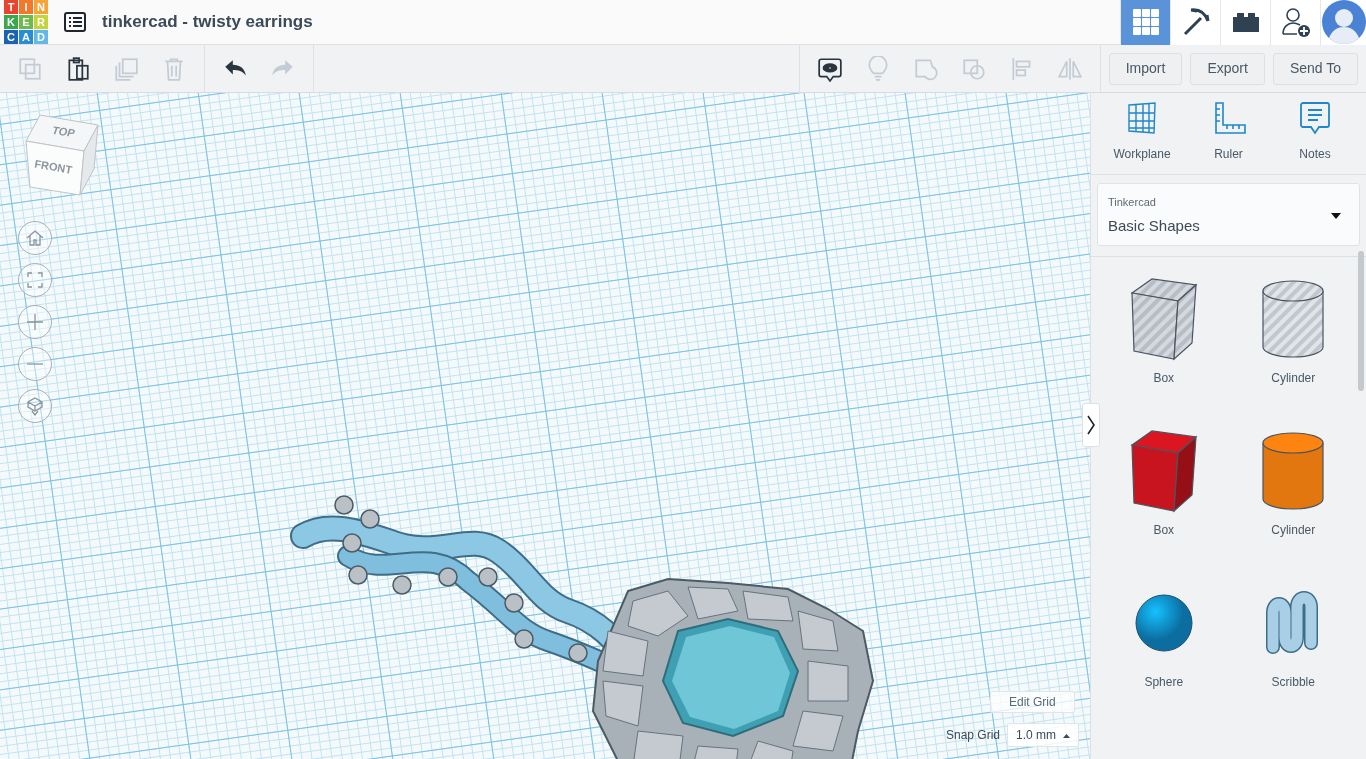 The height and width of the screenshot is (759, 1366). Describe the element at coordinates (1067, 735) in the screenshot. I see `caret-up-icon` at that location.